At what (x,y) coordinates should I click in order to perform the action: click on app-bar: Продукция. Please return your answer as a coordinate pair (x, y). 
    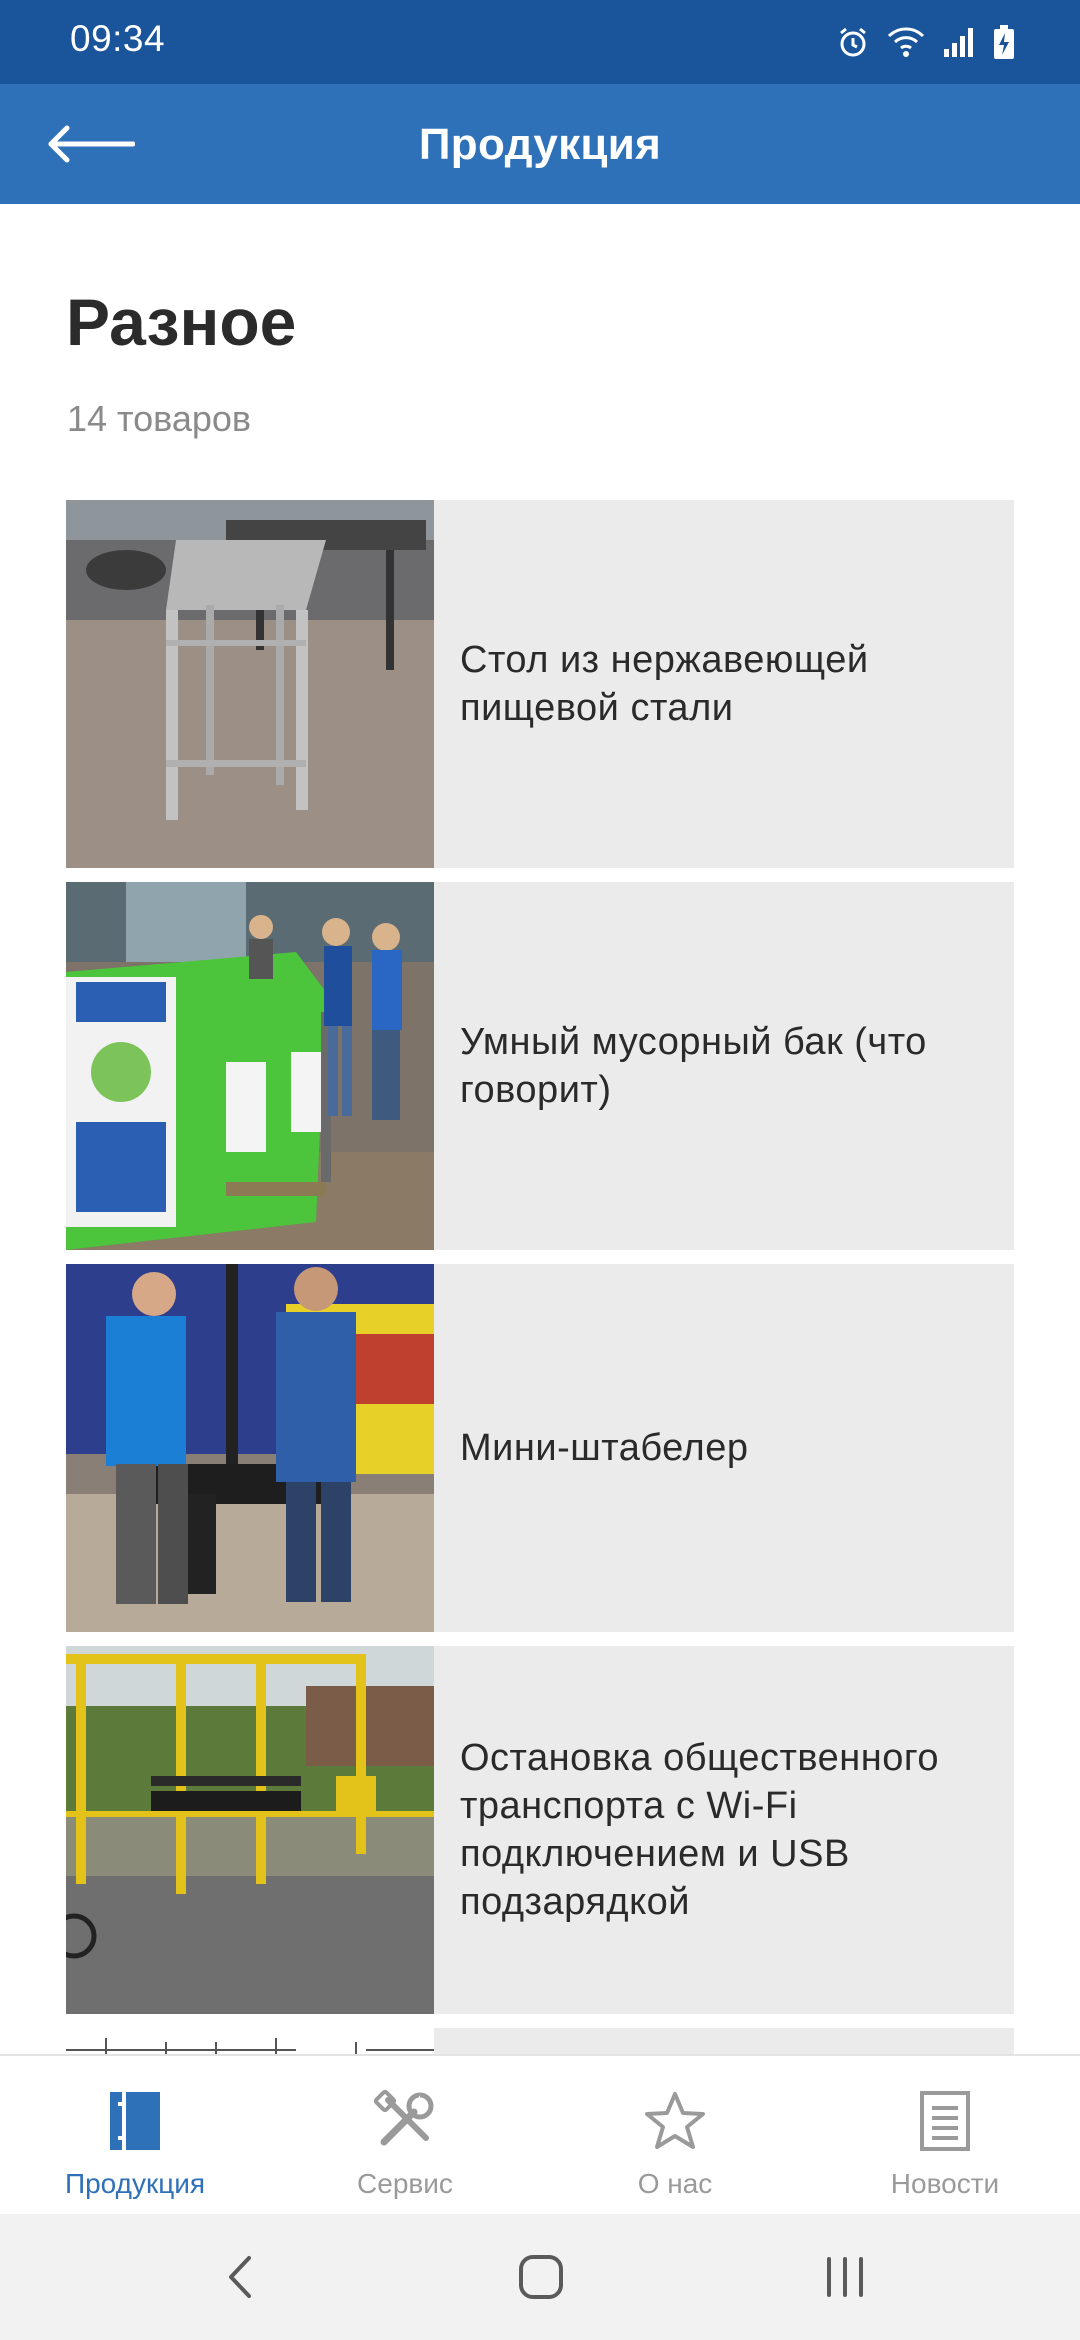
    Looking at the image, I should click on (540, 144).